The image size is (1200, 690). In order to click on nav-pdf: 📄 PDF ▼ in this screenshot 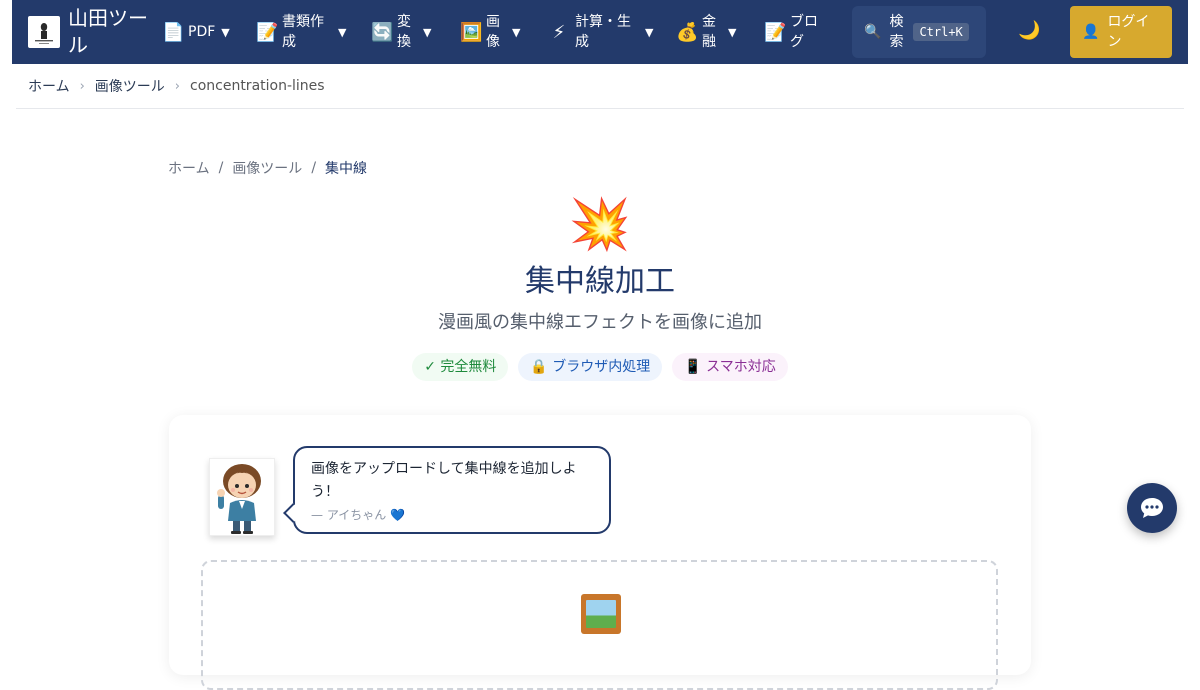, I will do `click(196, 32)`.